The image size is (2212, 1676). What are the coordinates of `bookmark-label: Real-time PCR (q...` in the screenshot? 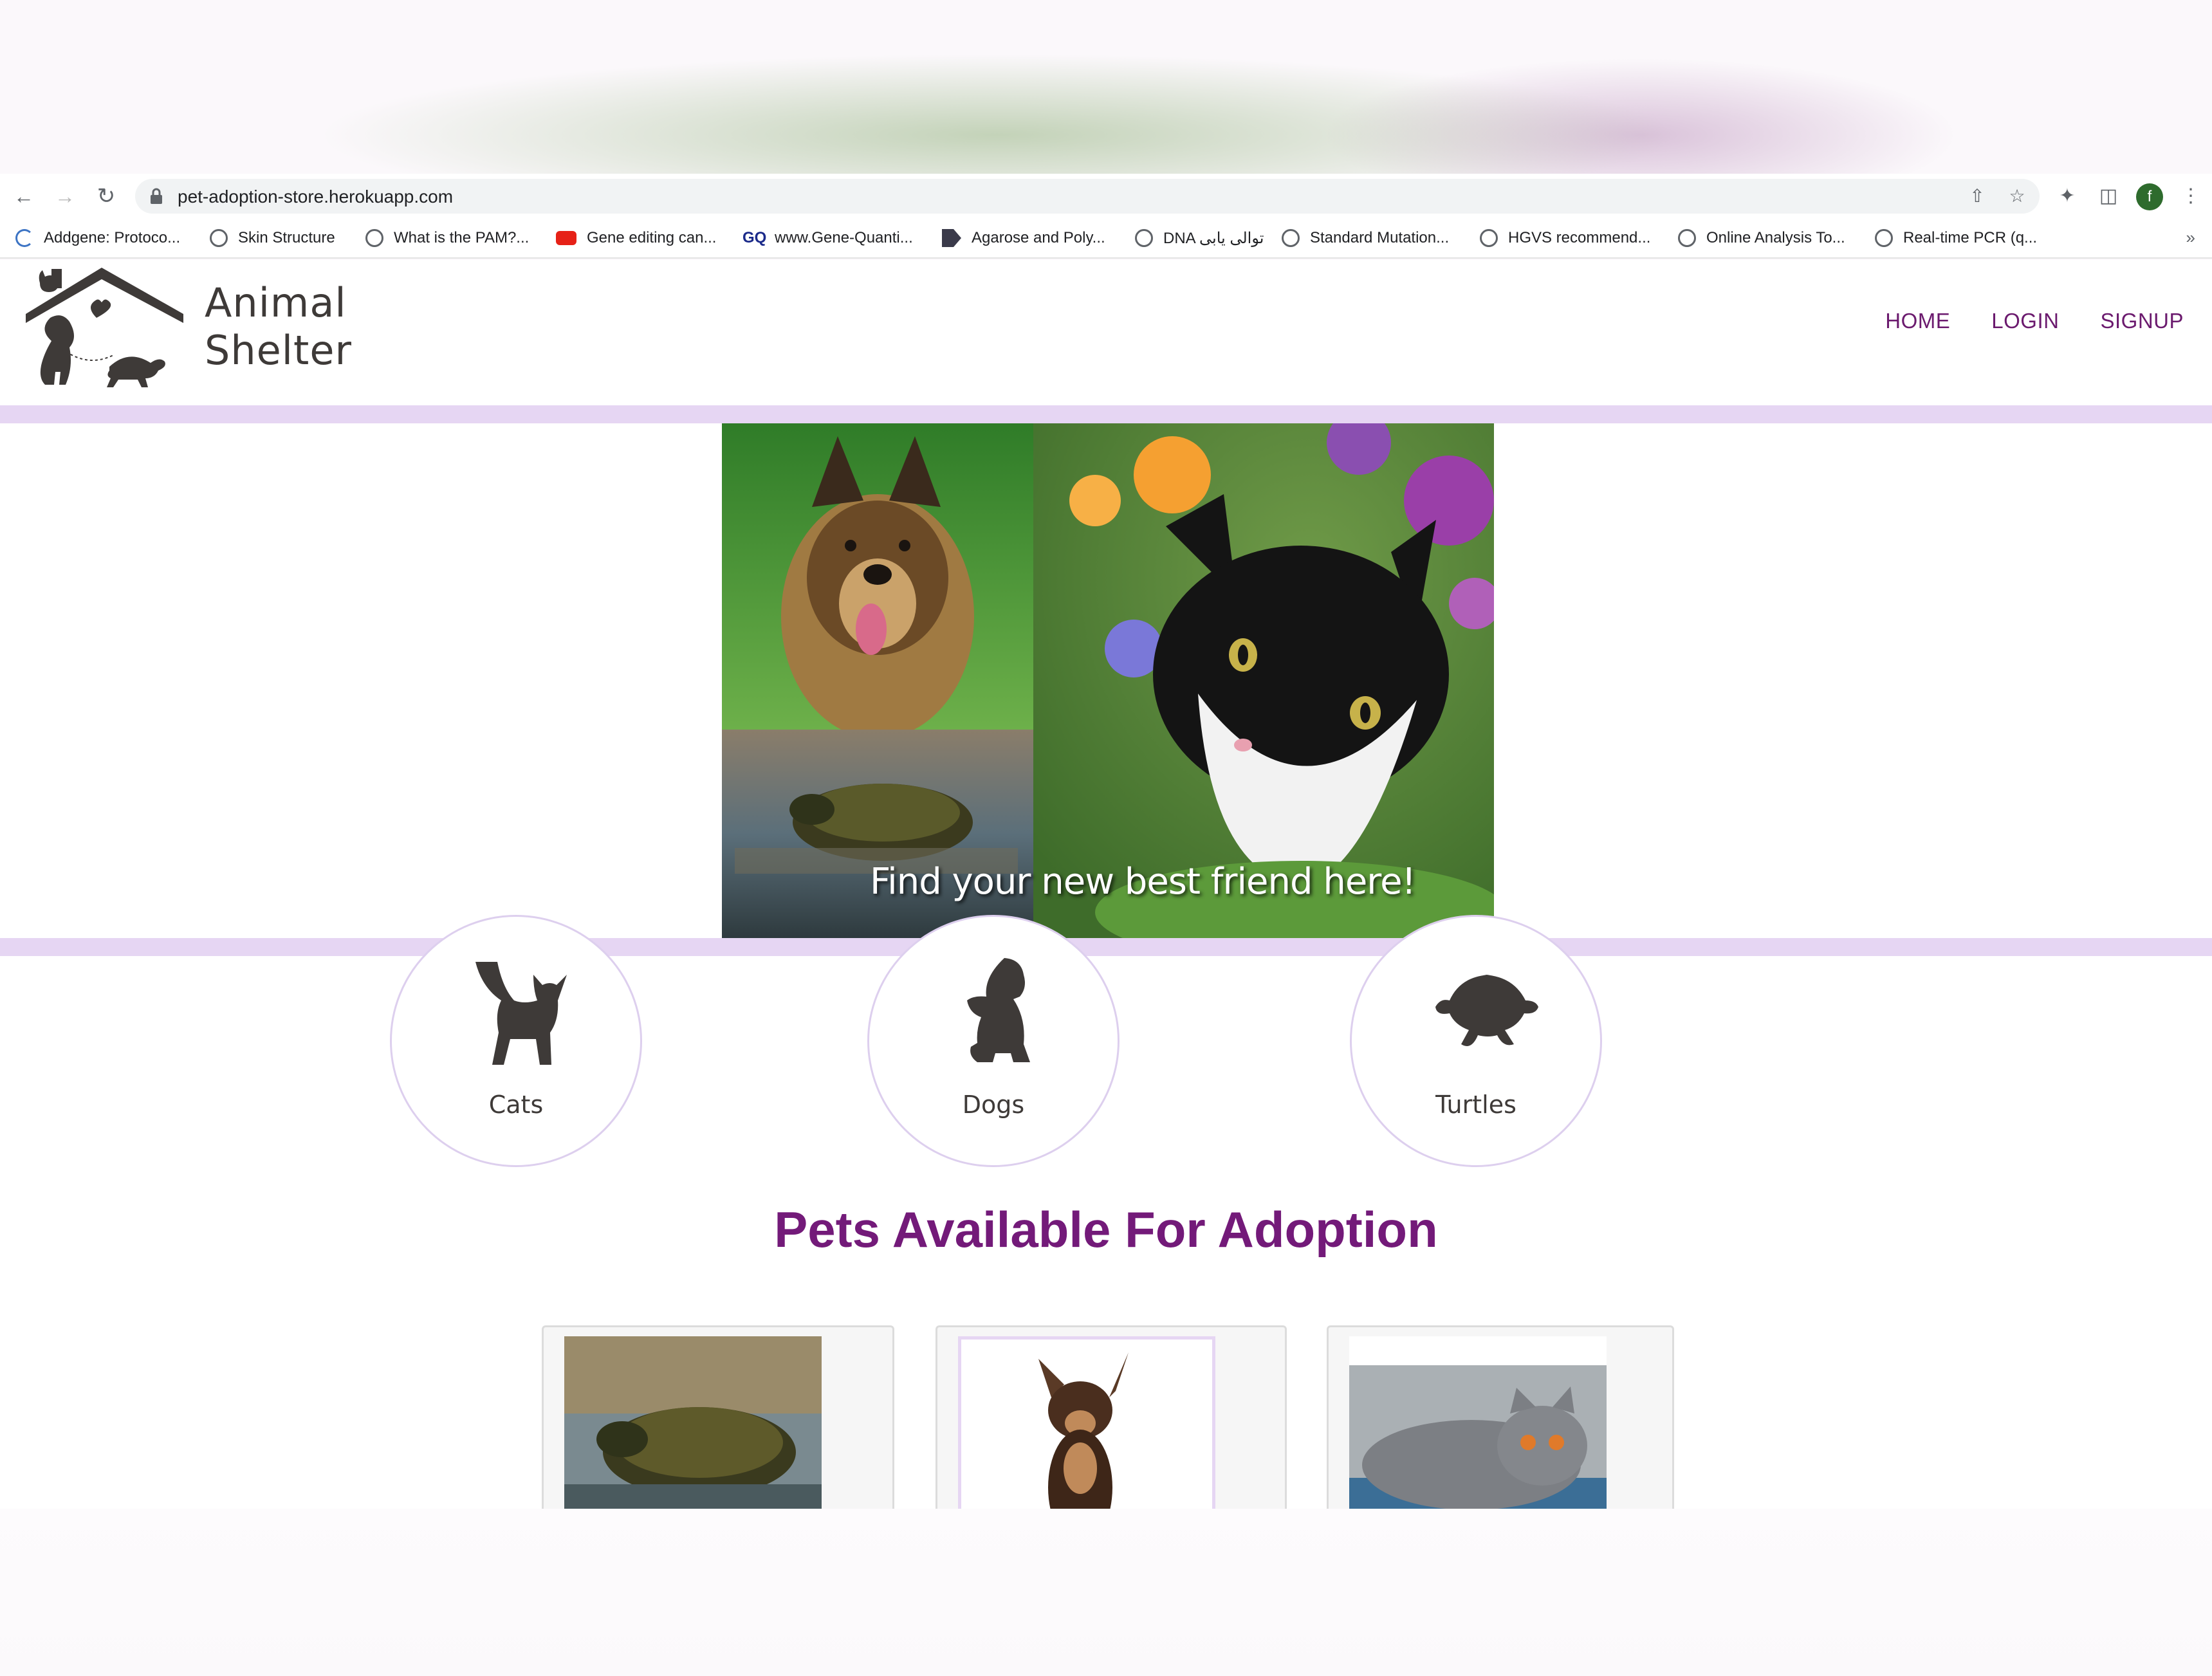 It's located at (1970, 237).